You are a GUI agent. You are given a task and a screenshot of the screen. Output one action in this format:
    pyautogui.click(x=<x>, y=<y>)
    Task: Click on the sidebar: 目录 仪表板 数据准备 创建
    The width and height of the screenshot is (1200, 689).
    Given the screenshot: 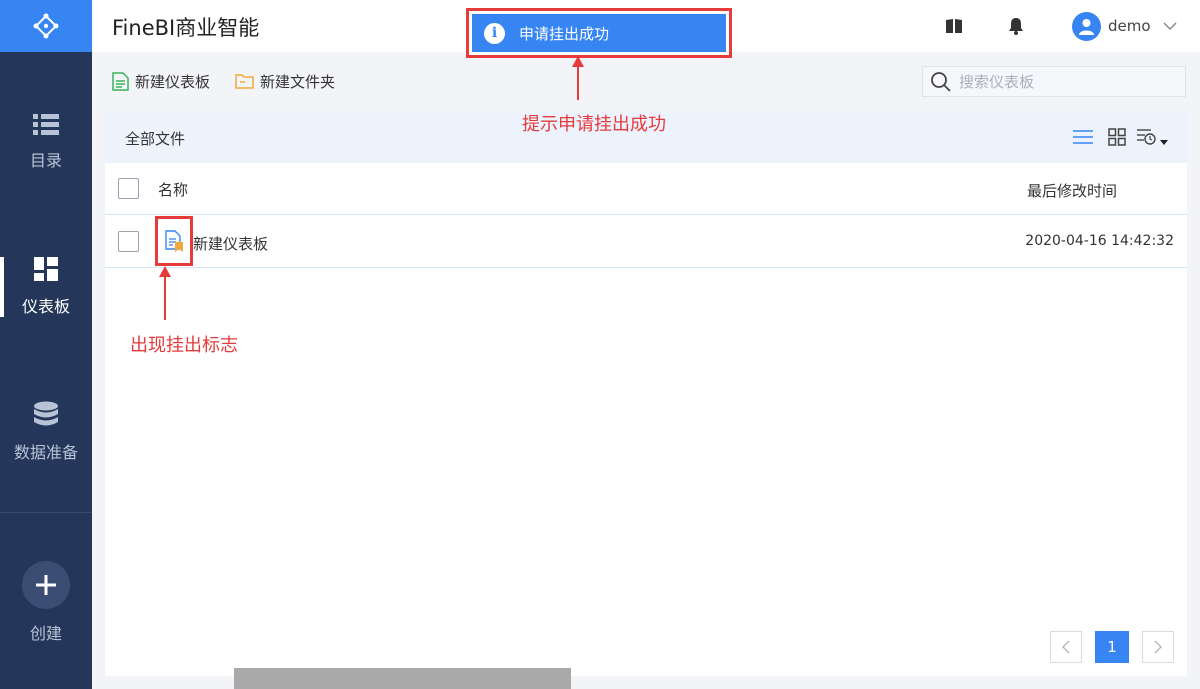 What is the action you would take?
    pyautogui.click(x=46, y=344)
    